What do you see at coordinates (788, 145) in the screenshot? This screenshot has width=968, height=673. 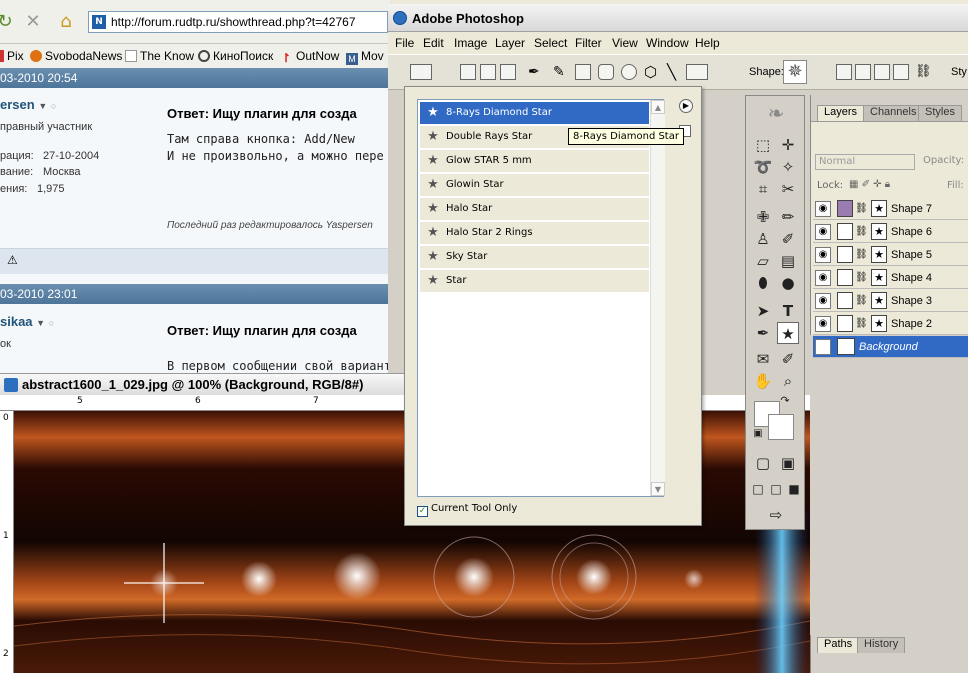 I see `move-tool-icon: ✛` at bounding box center [788, 145].